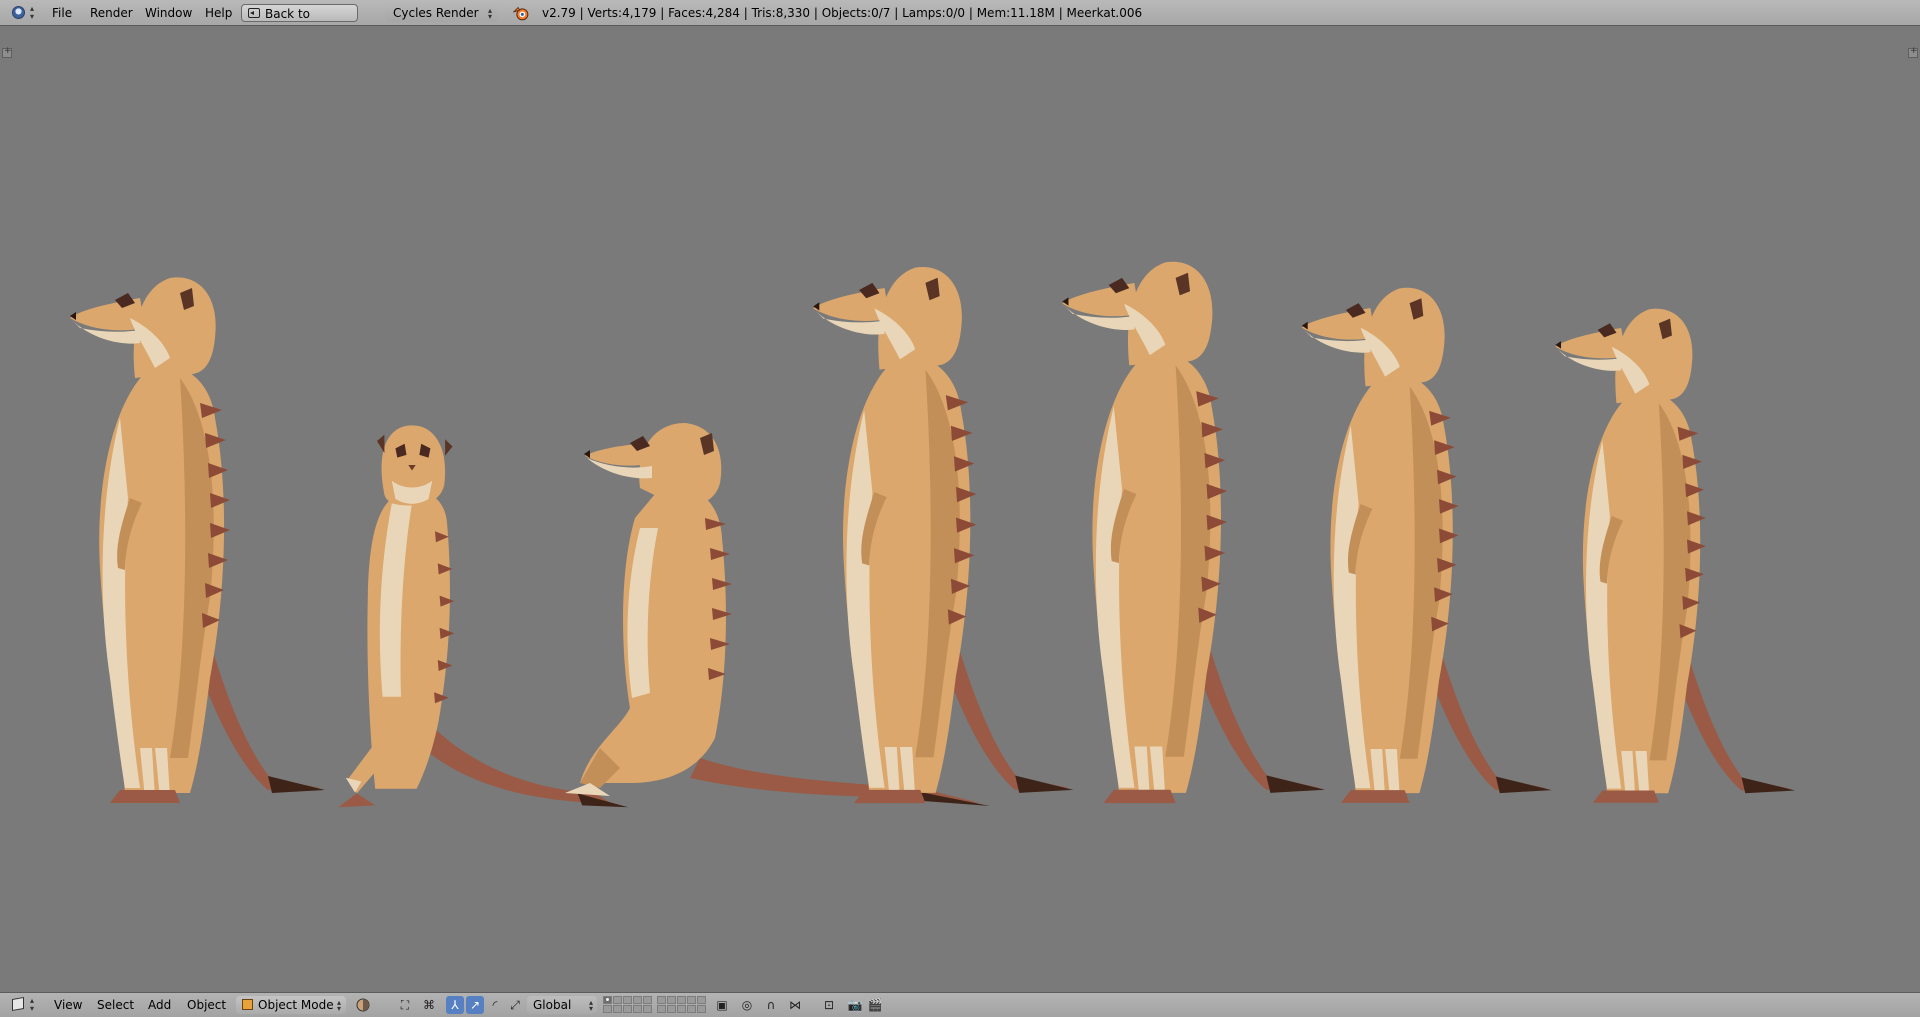 This screenshot has height=1017, width=1920. I want to click on object-mode-cube-icon, so click(247, 1004).